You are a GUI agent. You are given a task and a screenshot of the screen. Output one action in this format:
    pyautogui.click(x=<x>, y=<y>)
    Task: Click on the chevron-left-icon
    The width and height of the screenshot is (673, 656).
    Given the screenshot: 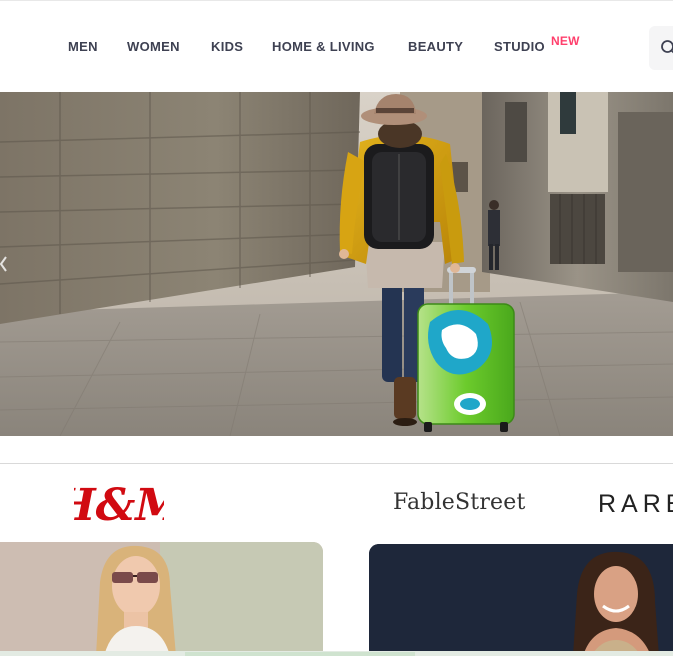 What is the action you would take?
    pyautogui.click(x=4, y=264)
    